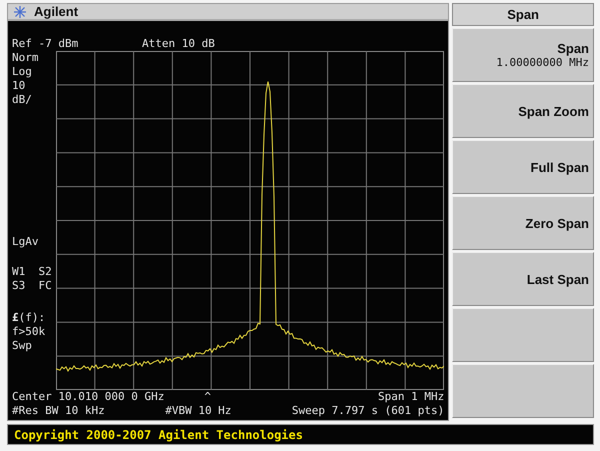 This screenshot has width=600, height=451. I want to click on softkey-button: Last Span, so click(523, 279).